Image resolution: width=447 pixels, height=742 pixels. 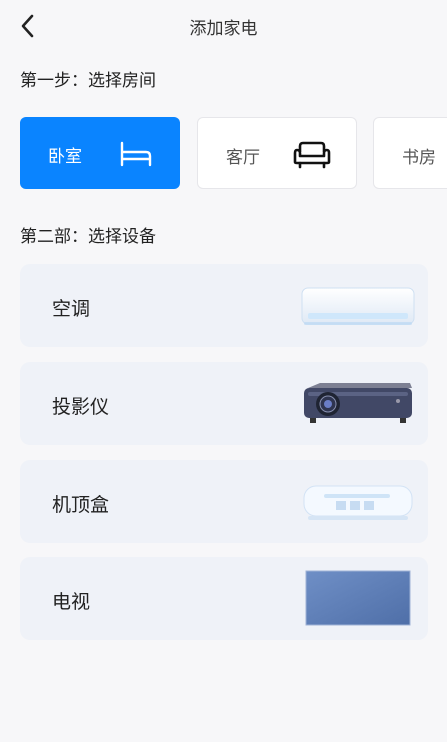 What do you see at coordinates (81, 407) in the screenshot?
I see `device-label: 投影仪` at bounding box center [81, 407].